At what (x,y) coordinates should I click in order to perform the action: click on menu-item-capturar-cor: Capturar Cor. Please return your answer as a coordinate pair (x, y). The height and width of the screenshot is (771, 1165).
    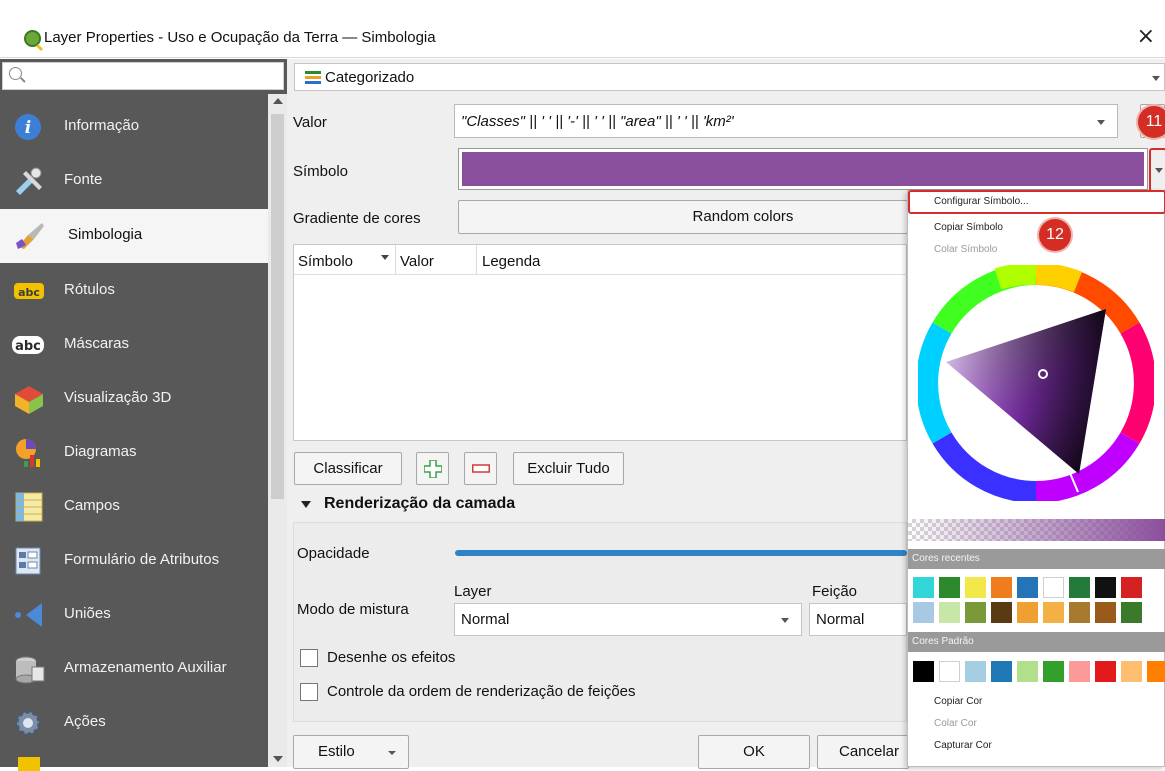
    Looking at the image, I should click on (963, 745).